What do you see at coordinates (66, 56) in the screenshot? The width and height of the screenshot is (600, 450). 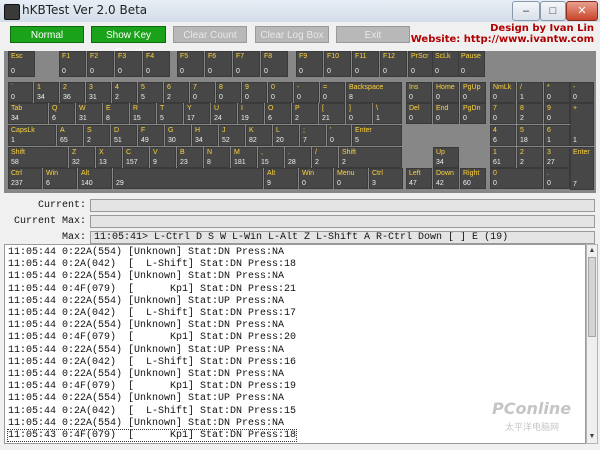 I see `key-label: F1` at bounding box center [66, 56].